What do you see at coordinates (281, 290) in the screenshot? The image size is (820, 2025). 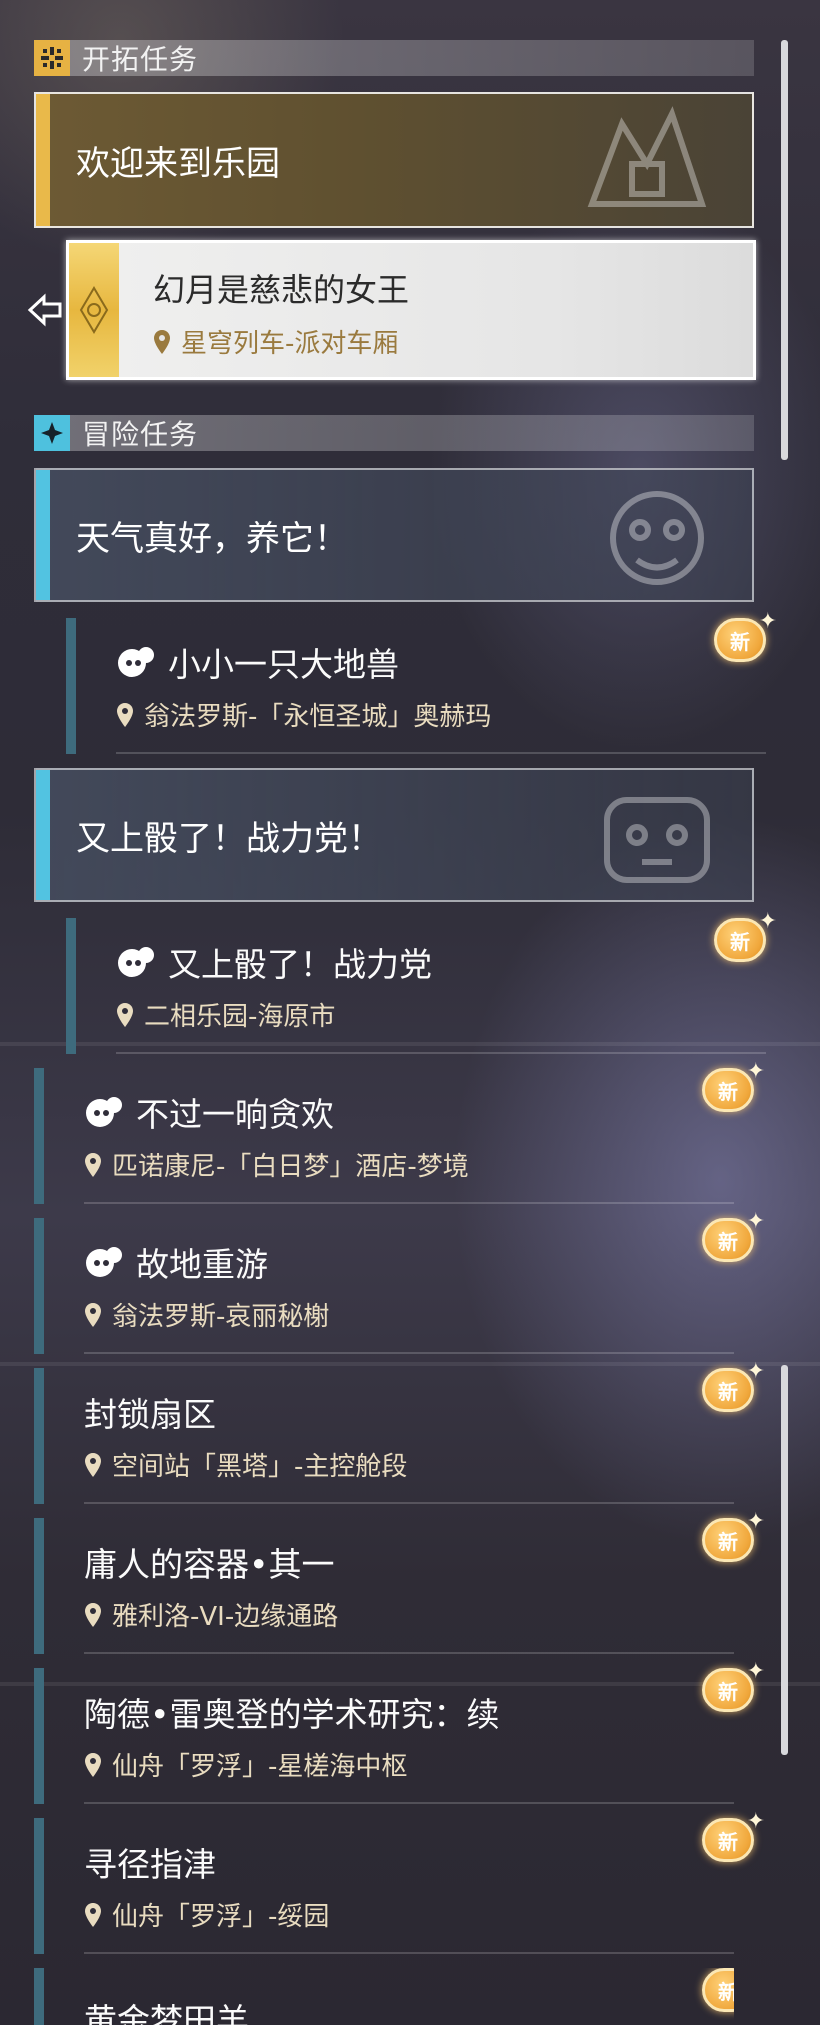 I see `selected-quest-title: 幻月是慈悲的女王` at bounding box center [281, 290].